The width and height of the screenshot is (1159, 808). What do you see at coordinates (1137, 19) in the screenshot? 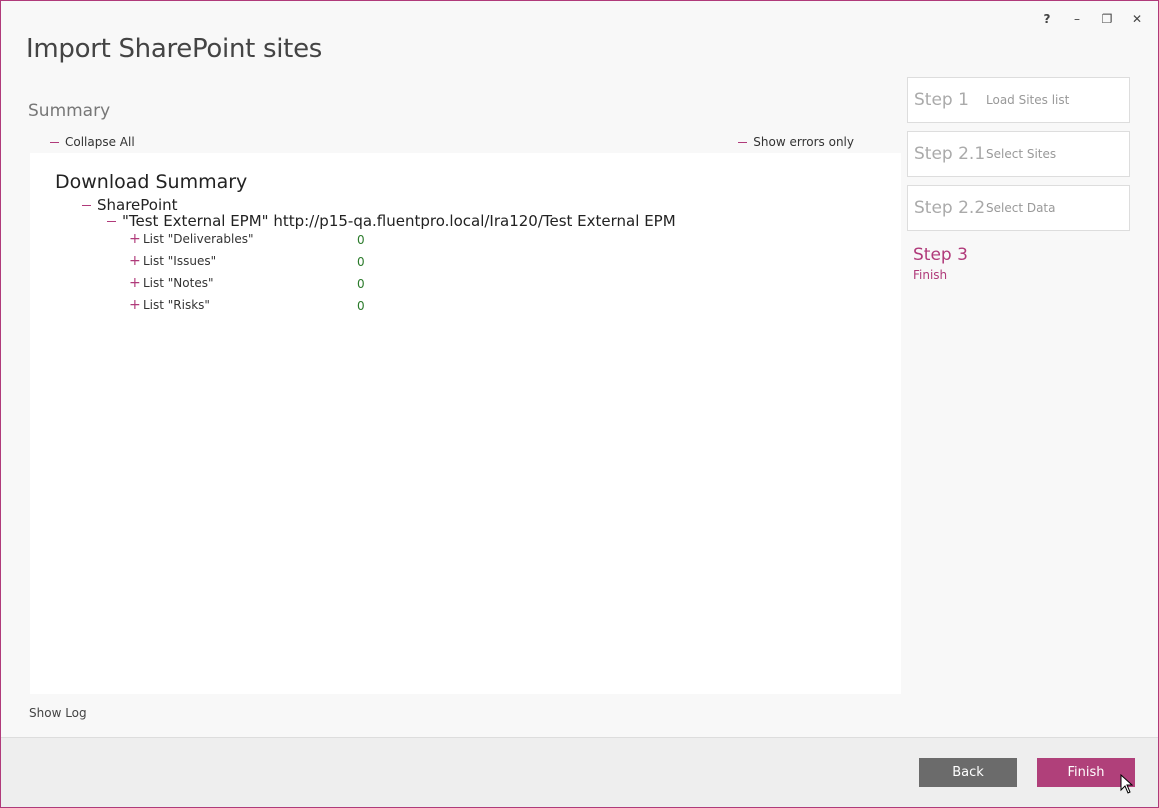
I see `close-icon: ✕` at bounding box center [1137, 19].